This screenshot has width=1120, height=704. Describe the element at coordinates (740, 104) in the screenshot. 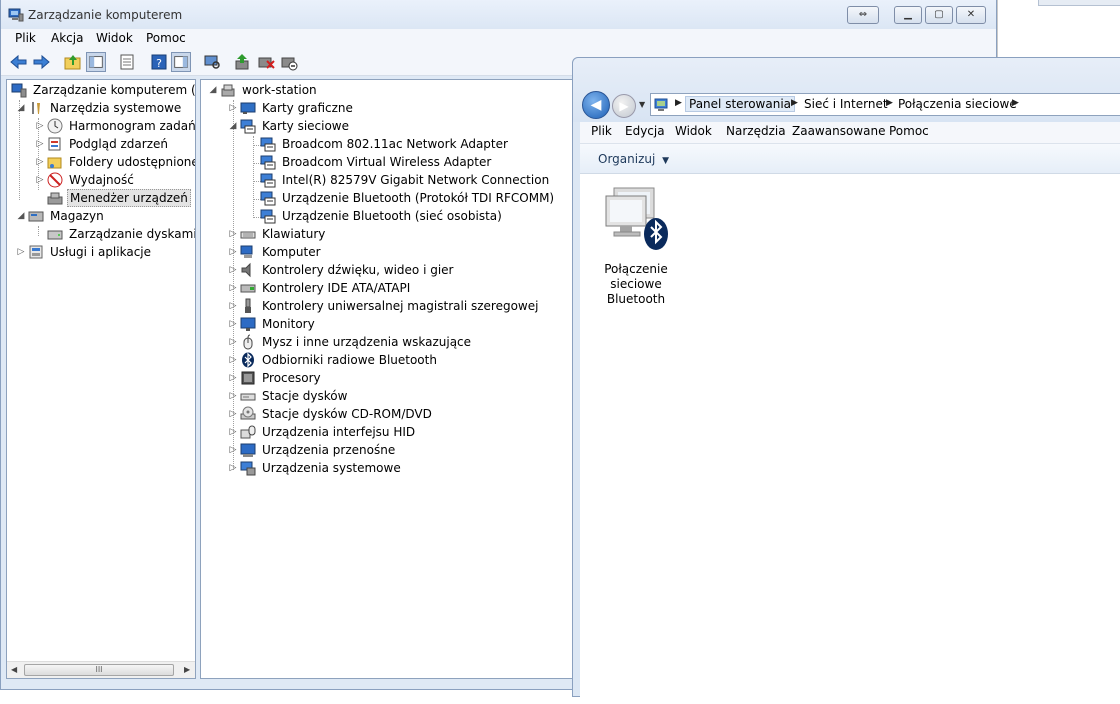

I see `breadcrumb-control-panel: Panel sterowania` at that location.